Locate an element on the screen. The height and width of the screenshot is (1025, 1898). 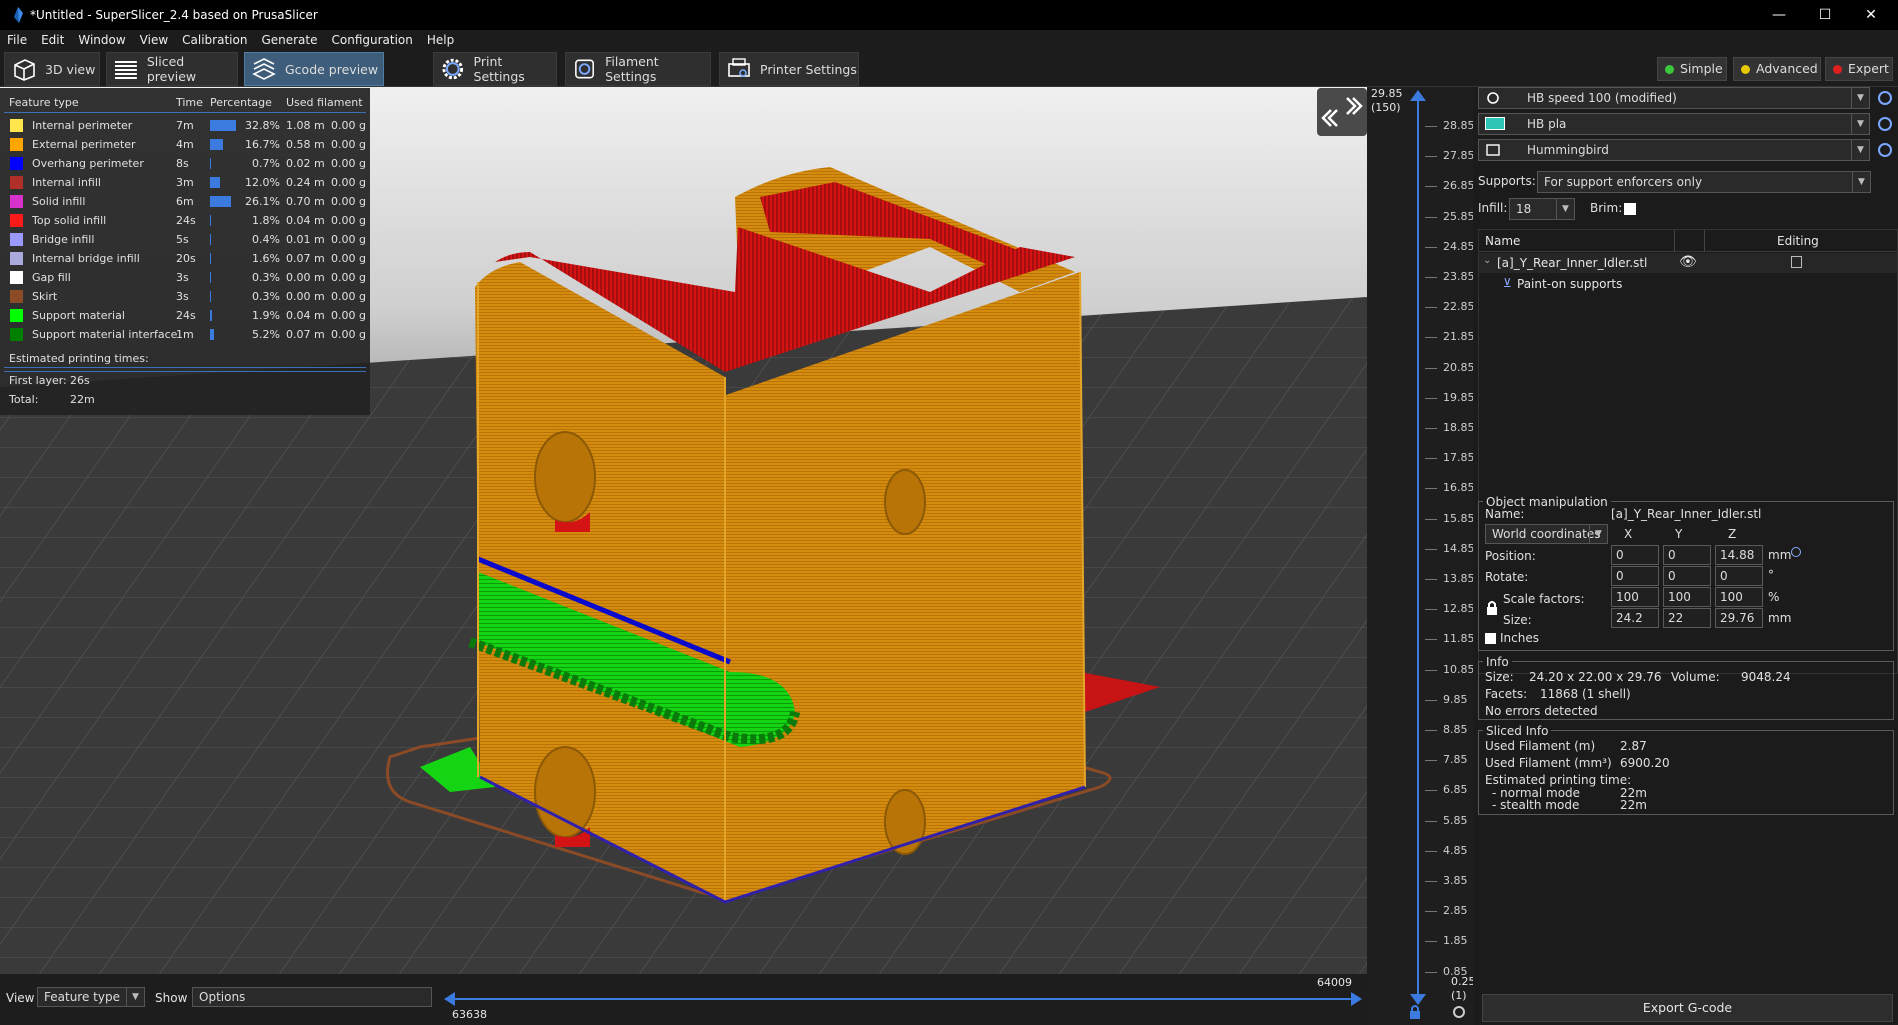
menu-view: View is located at coordinates (154, 40).